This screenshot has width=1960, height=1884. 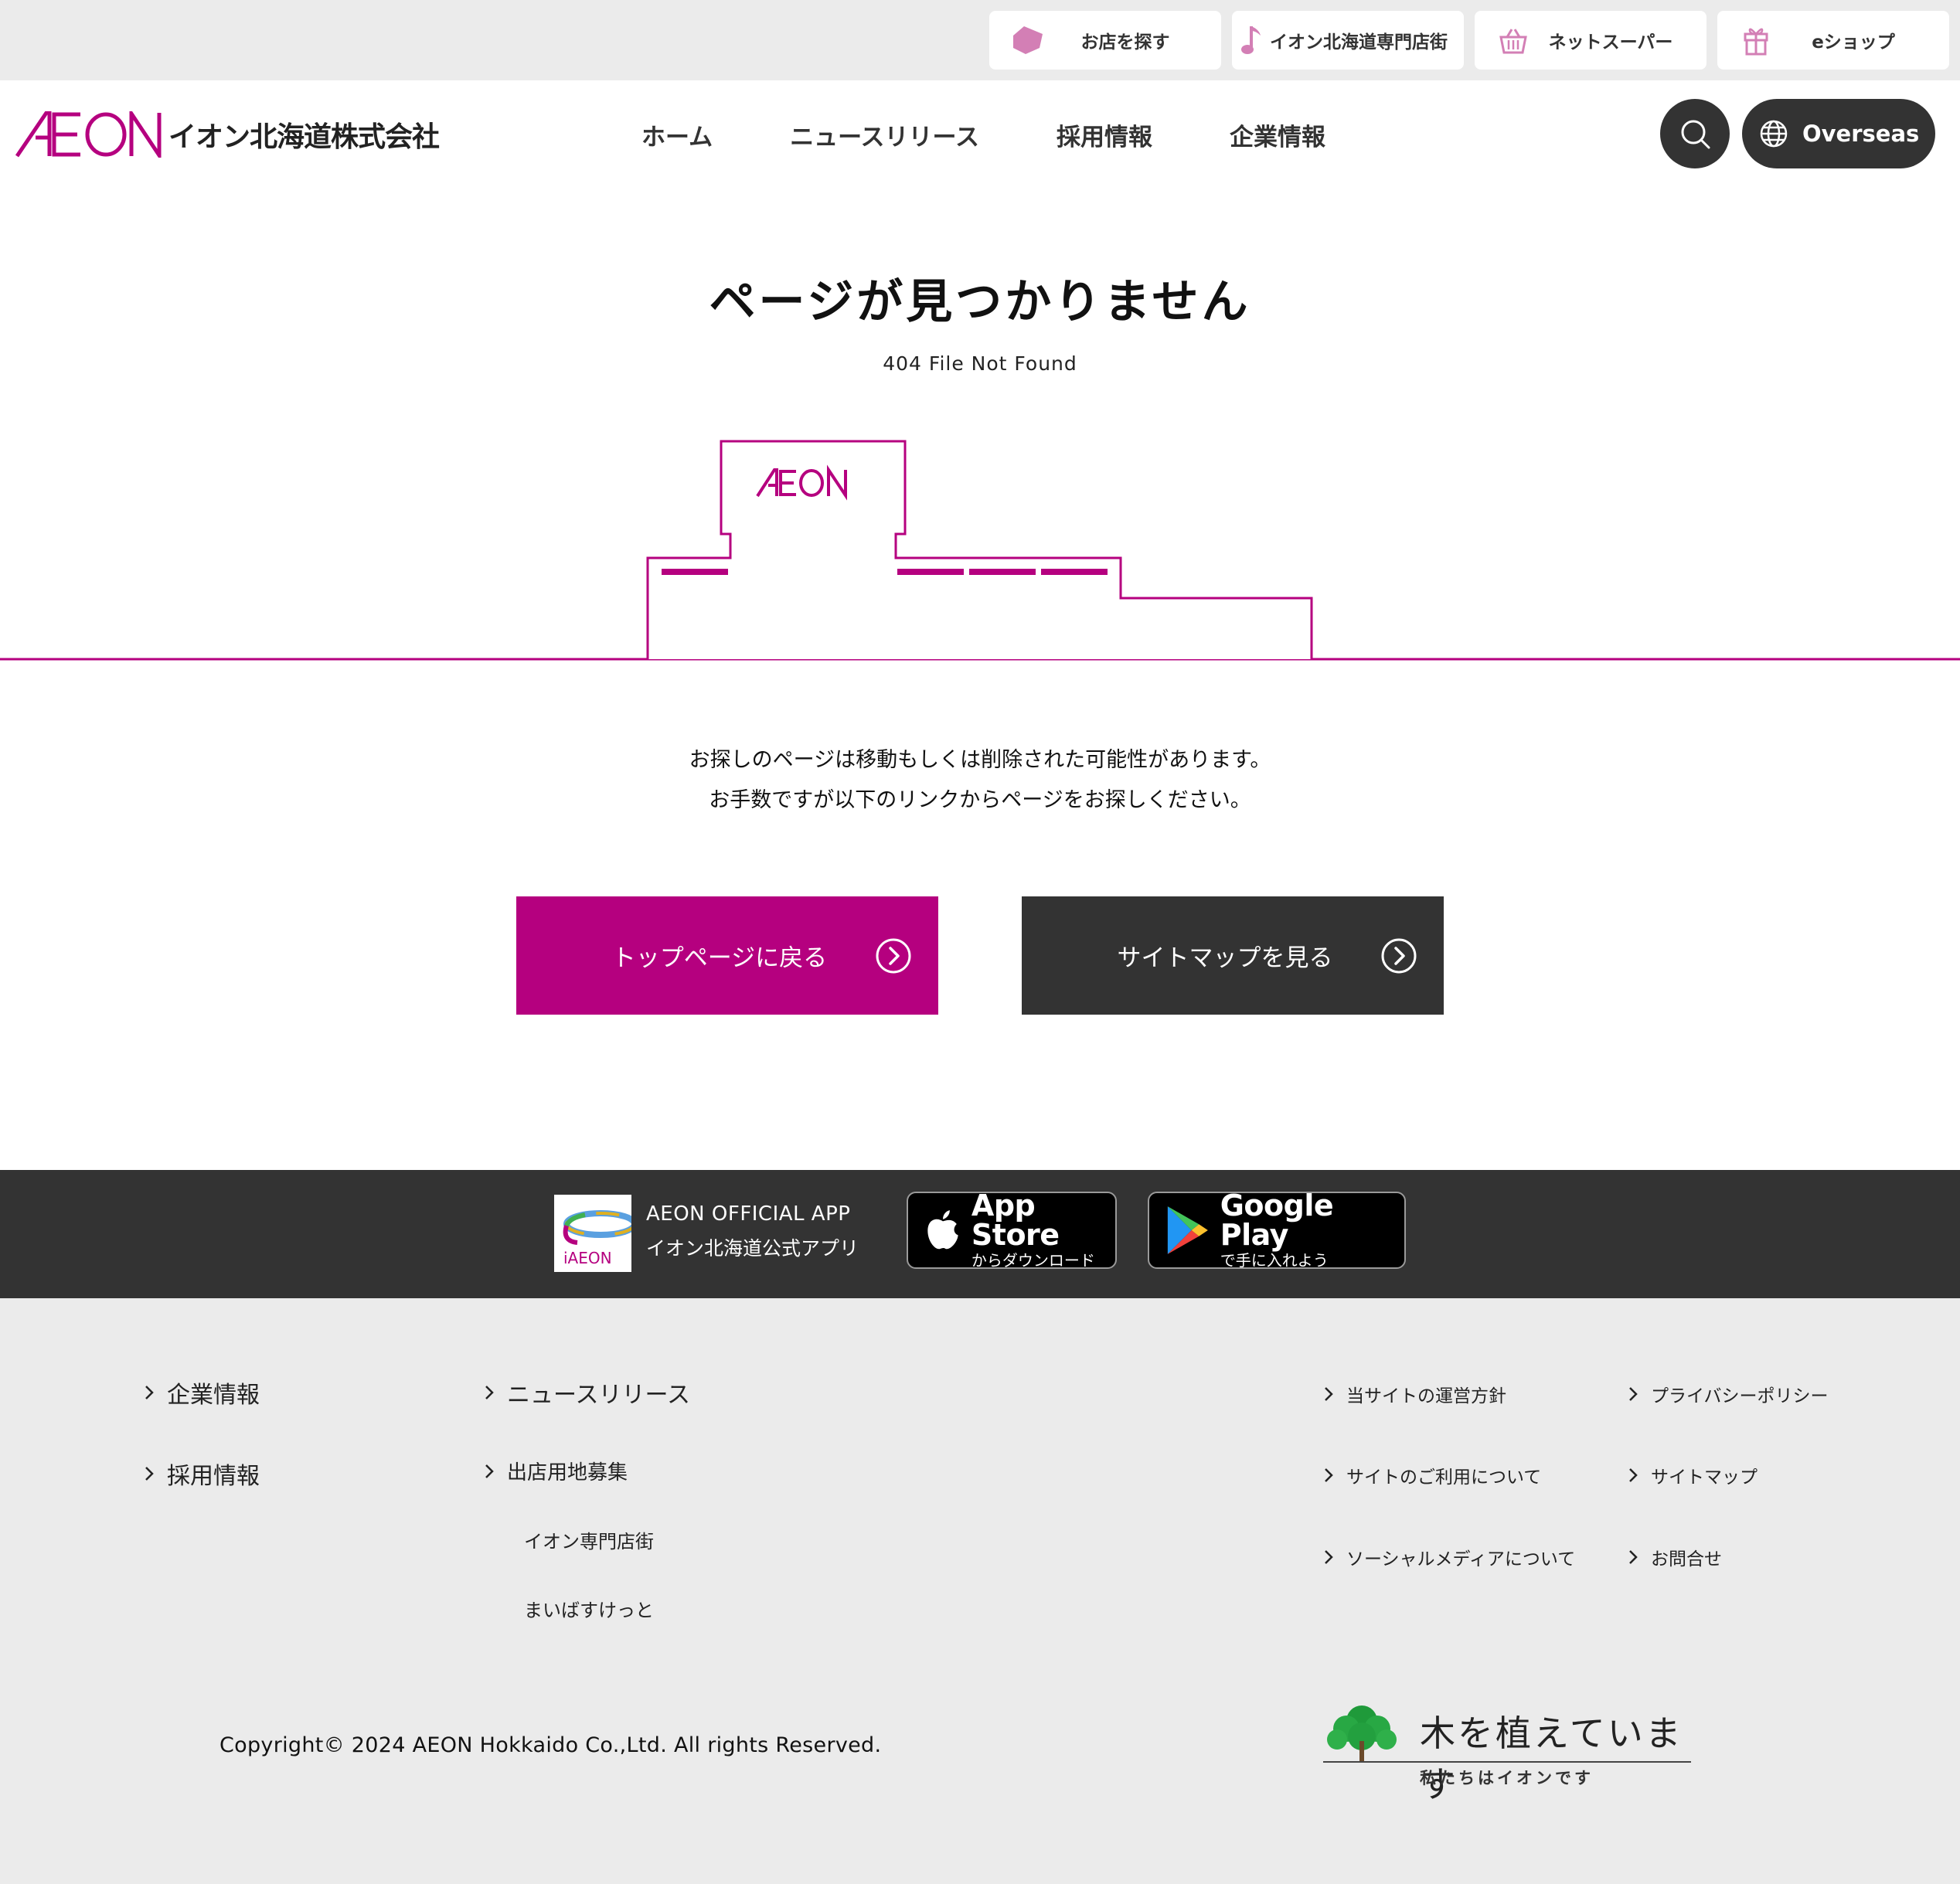 I want to click on footer-link-label: お問合せ, so click(x=1686, y=1559).